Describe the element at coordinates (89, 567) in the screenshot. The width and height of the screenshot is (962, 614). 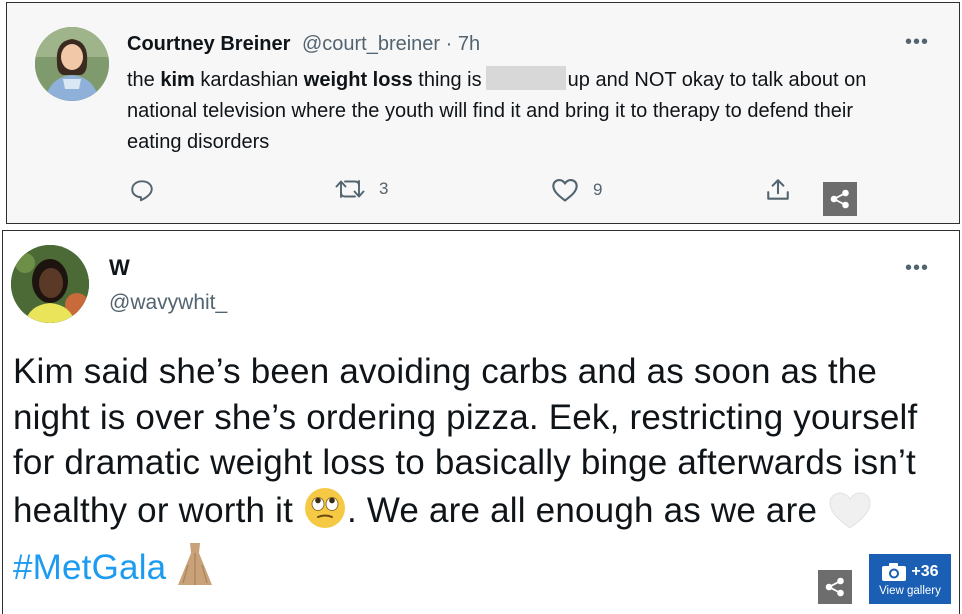
I see `hashtag-link: #MetGala` at that location.